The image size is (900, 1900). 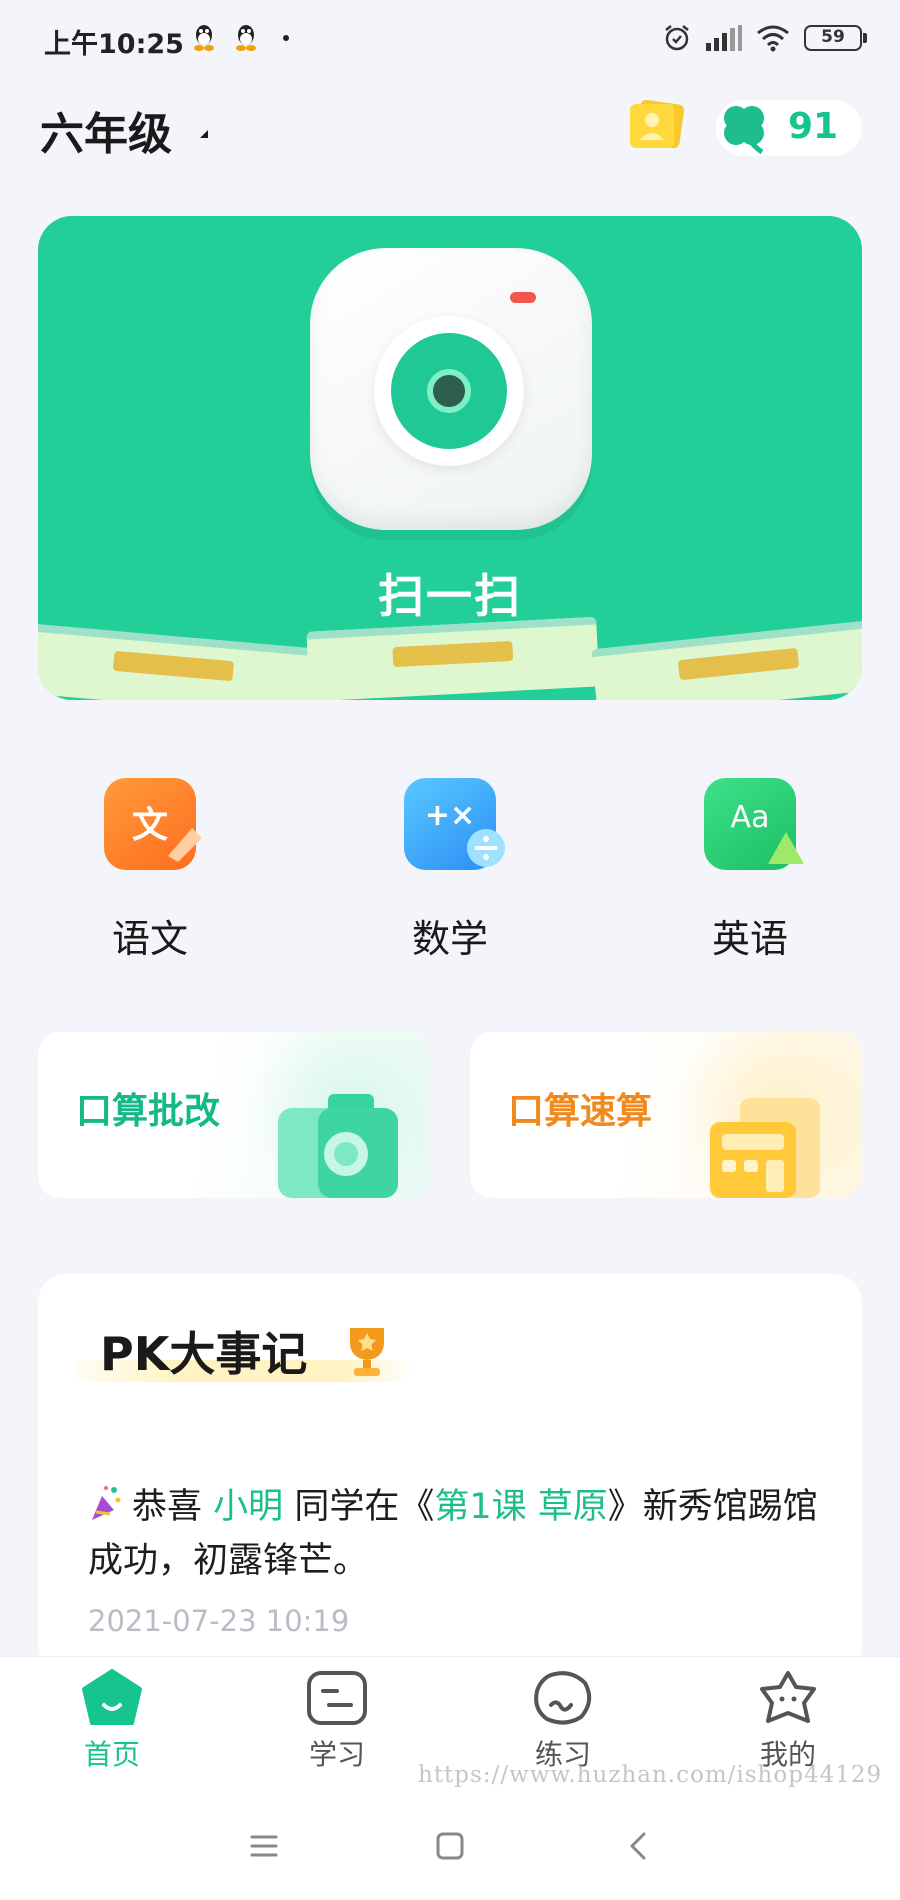 I want to click on message-text: 同学在《, so click(x=364, y=1507).